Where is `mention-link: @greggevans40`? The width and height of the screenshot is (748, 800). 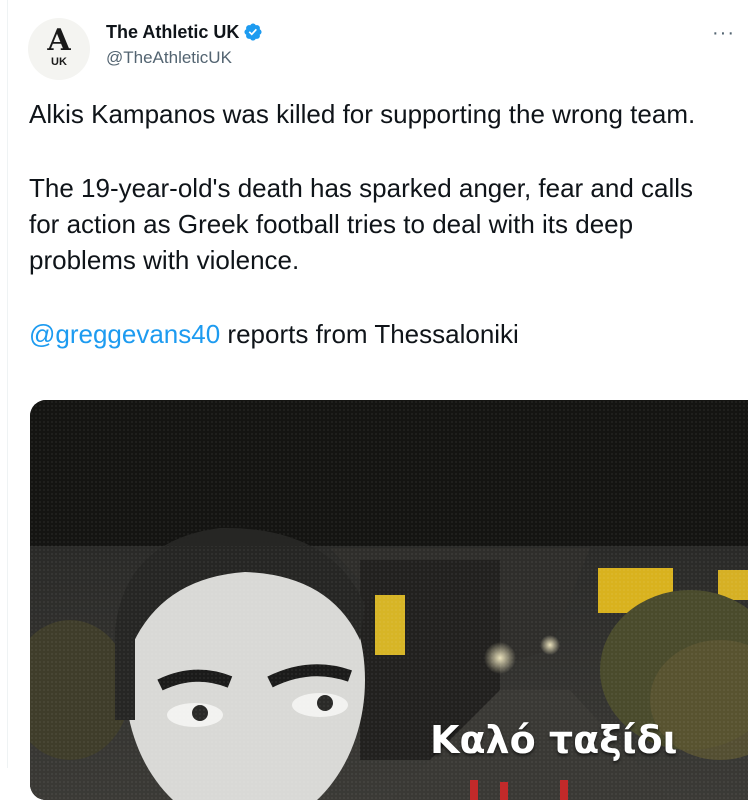 mention-link: @greggevans40 is located at coordinates (124, 334).